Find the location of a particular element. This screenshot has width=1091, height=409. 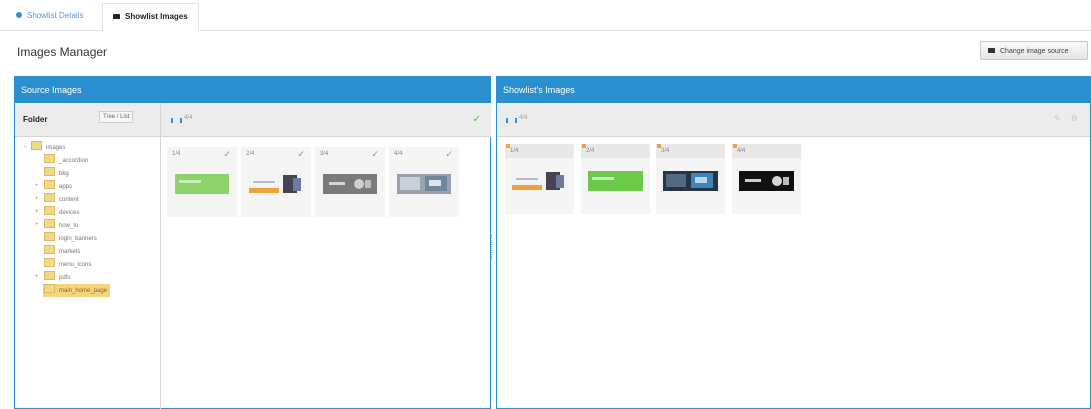

edit-settings-icons: ✎ ⚙ is located at coordinates (1068, 118).